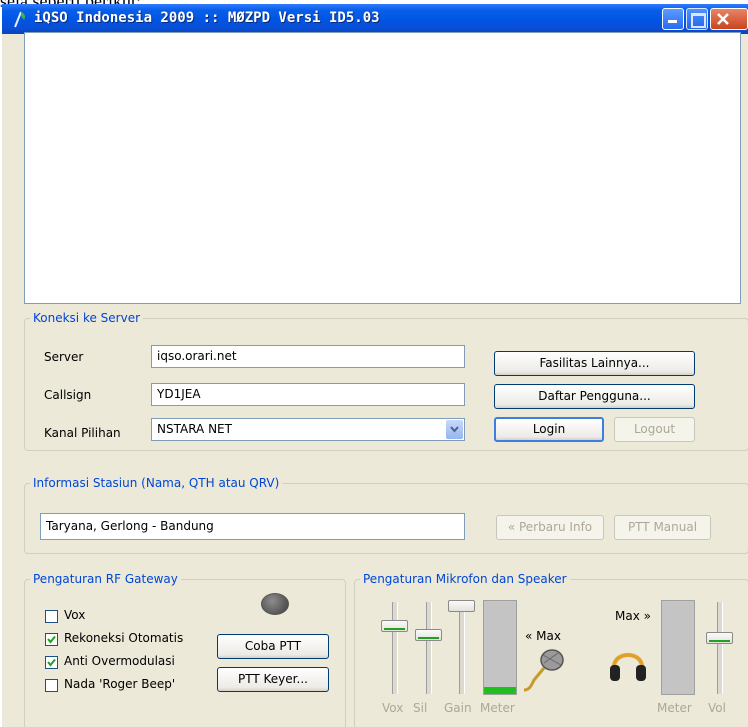  What do you see at coordinates (156, 483) in the screenshot?
I see `informasi-legend: Informasi Stasiun (Nama, QTH atau QRV)` at bounding box center [156, 483].